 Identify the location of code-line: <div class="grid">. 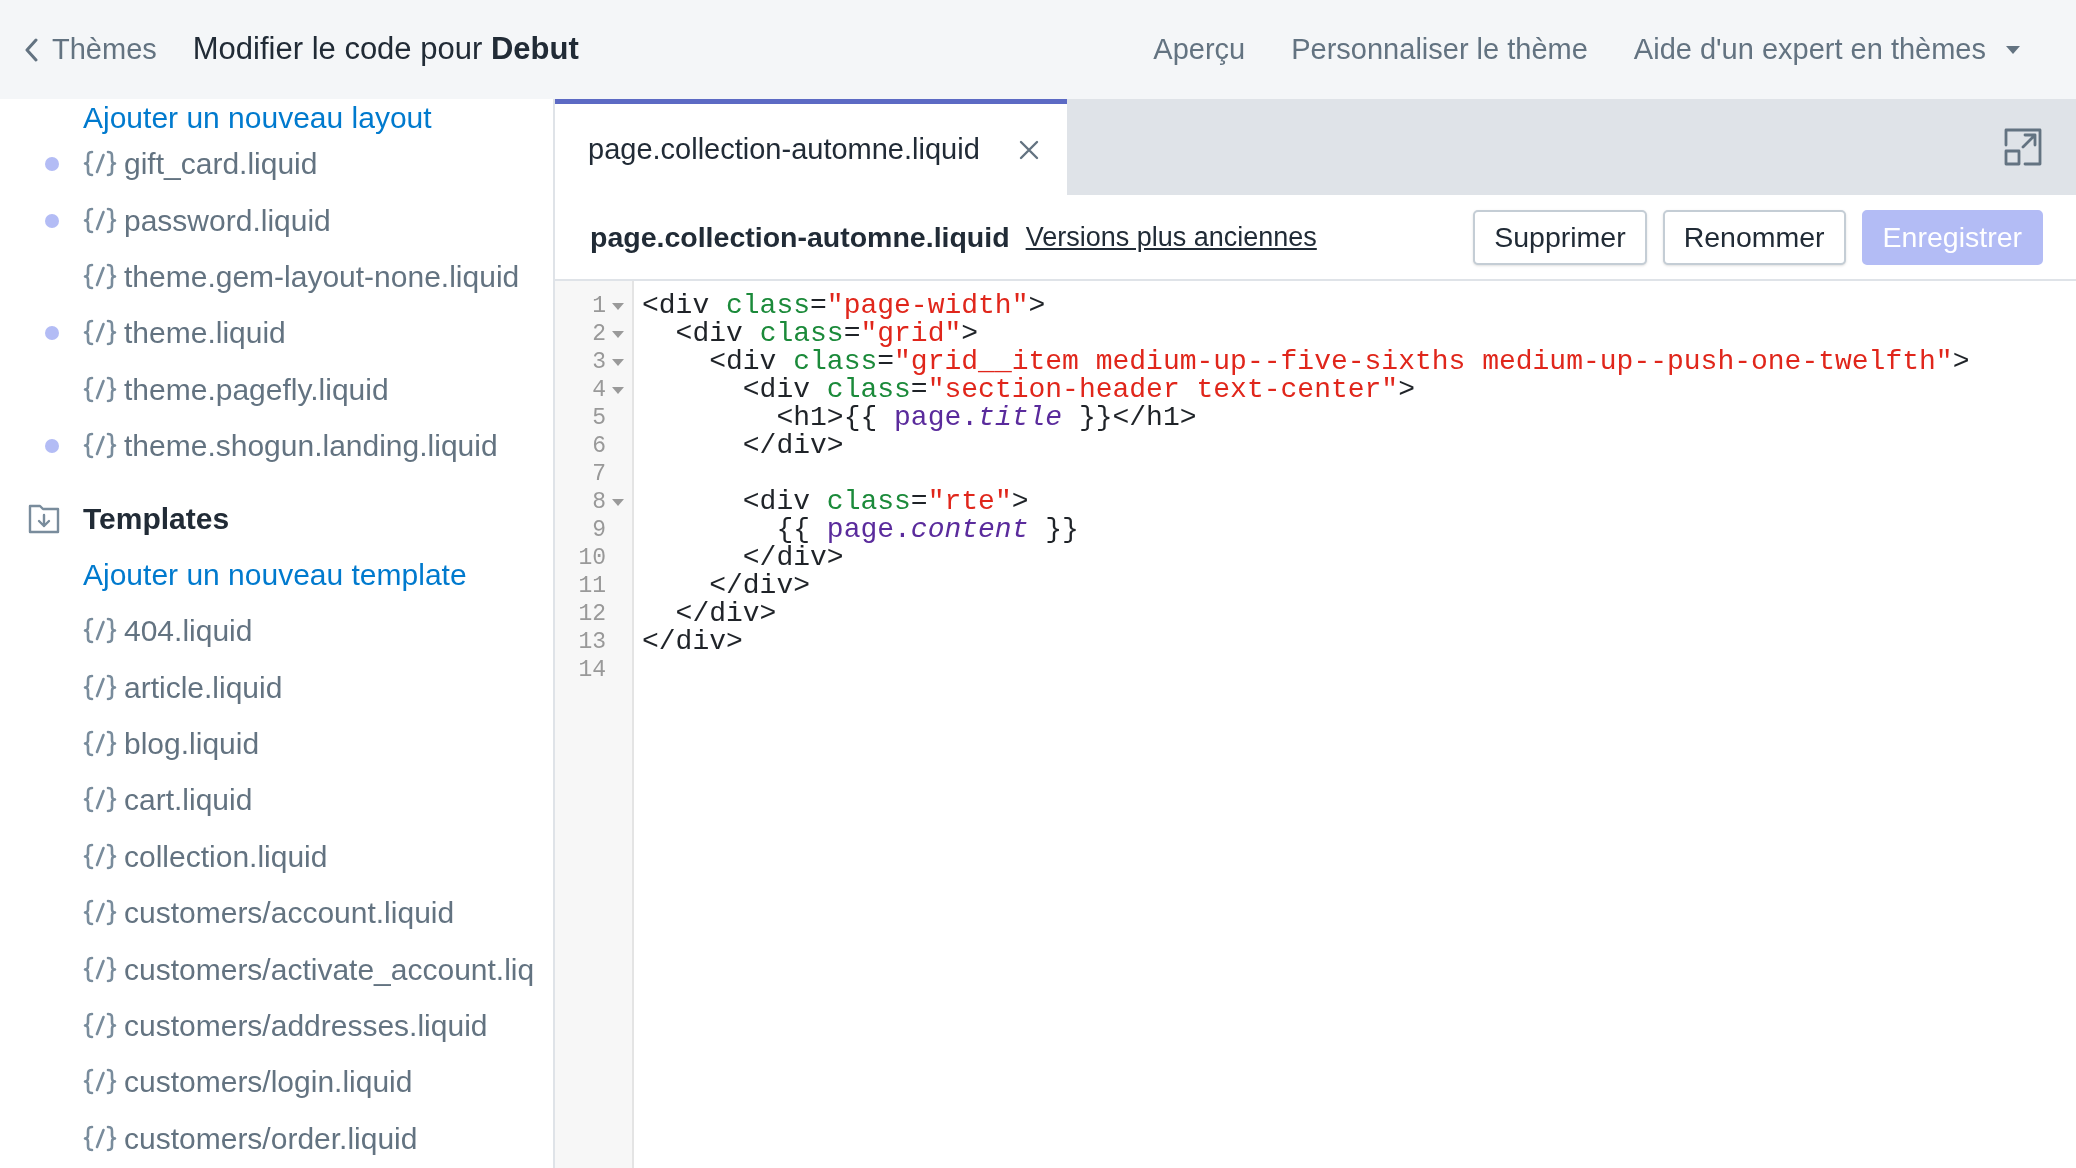
(826, 334).